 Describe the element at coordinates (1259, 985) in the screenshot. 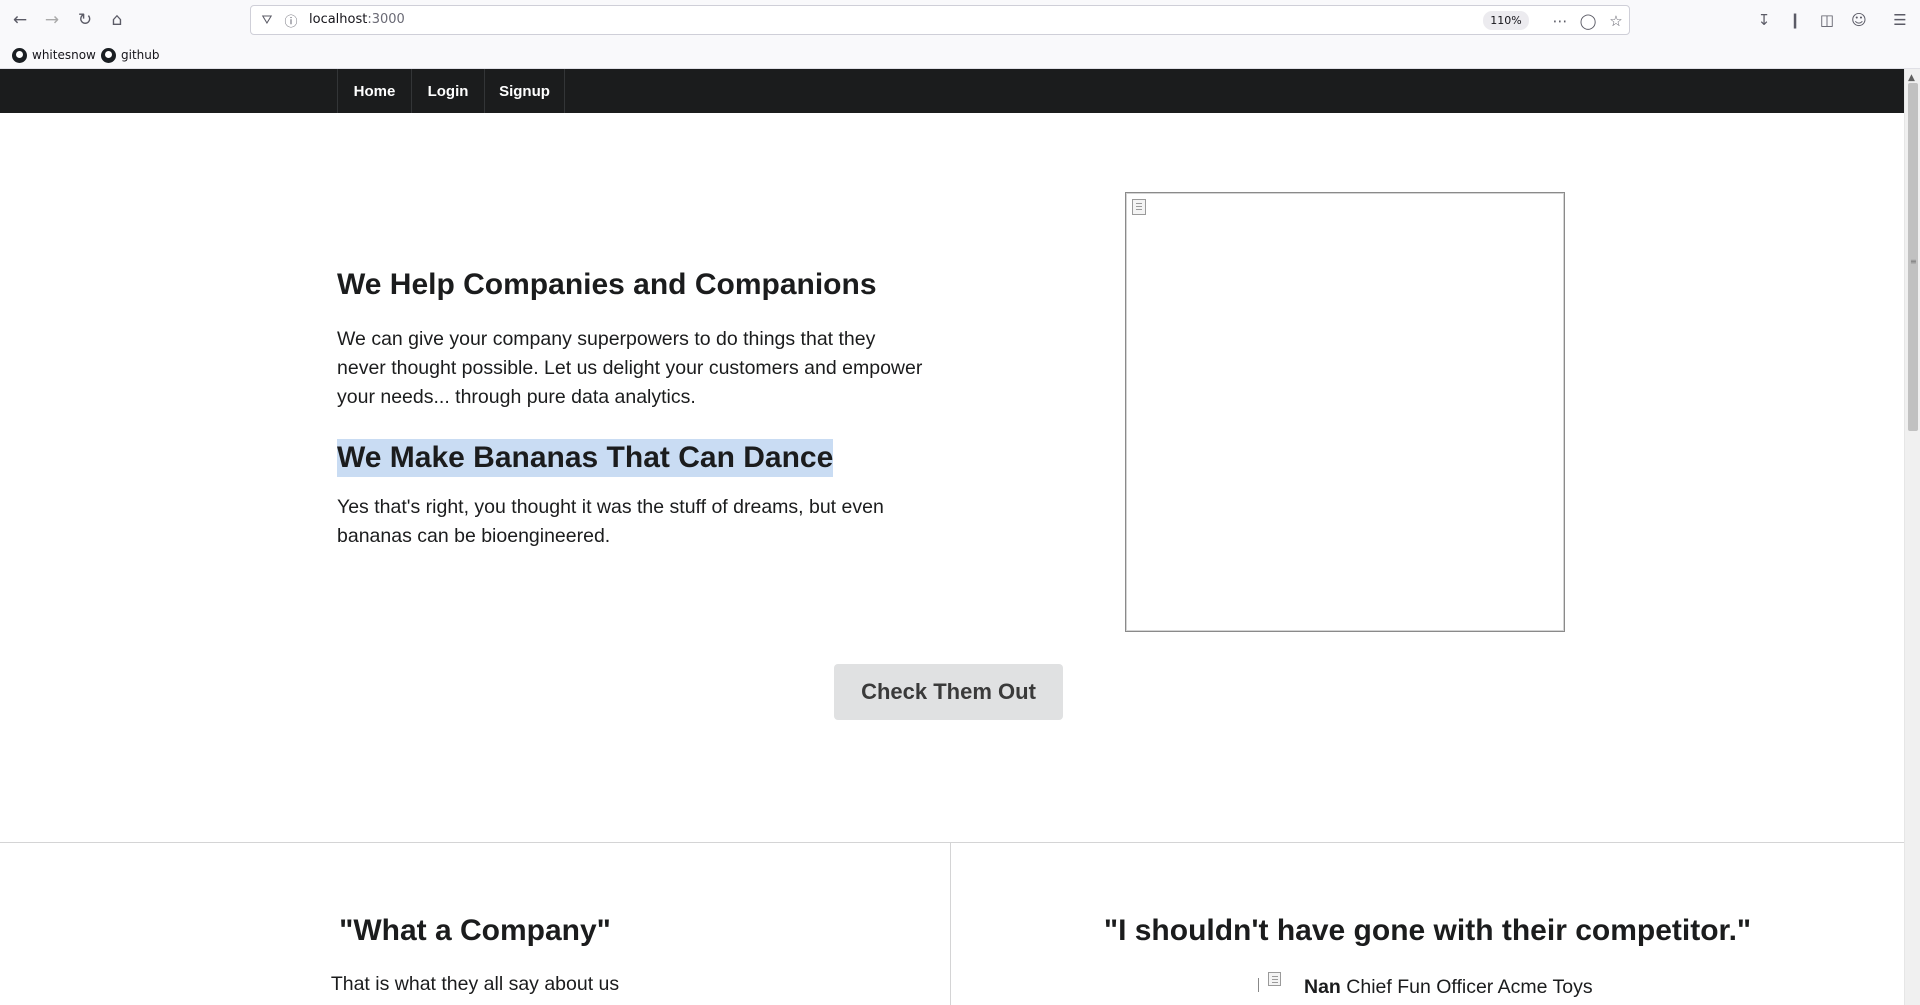

I see `avatar-edge` at that location.